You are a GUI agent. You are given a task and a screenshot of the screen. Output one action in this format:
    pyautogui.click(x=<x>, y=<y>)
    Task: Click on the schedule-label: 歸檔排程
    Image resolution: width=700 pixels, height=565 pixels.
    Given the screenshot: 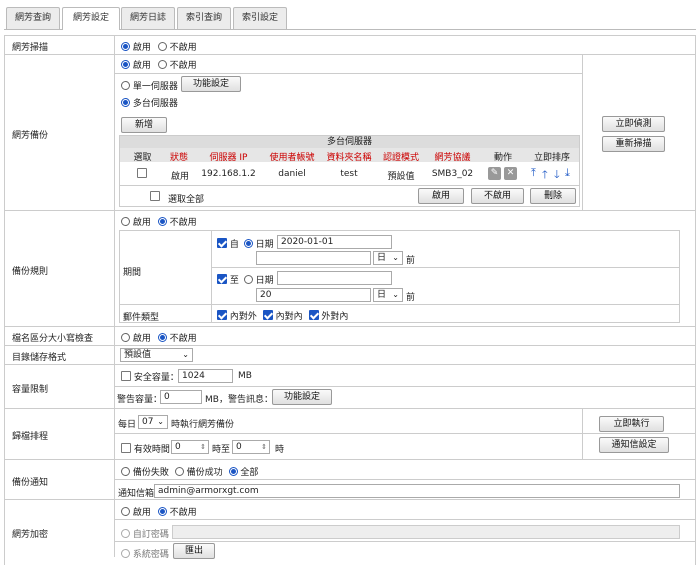 What is the action you would take?
    pyautogui.click(x=30, y=437)
    